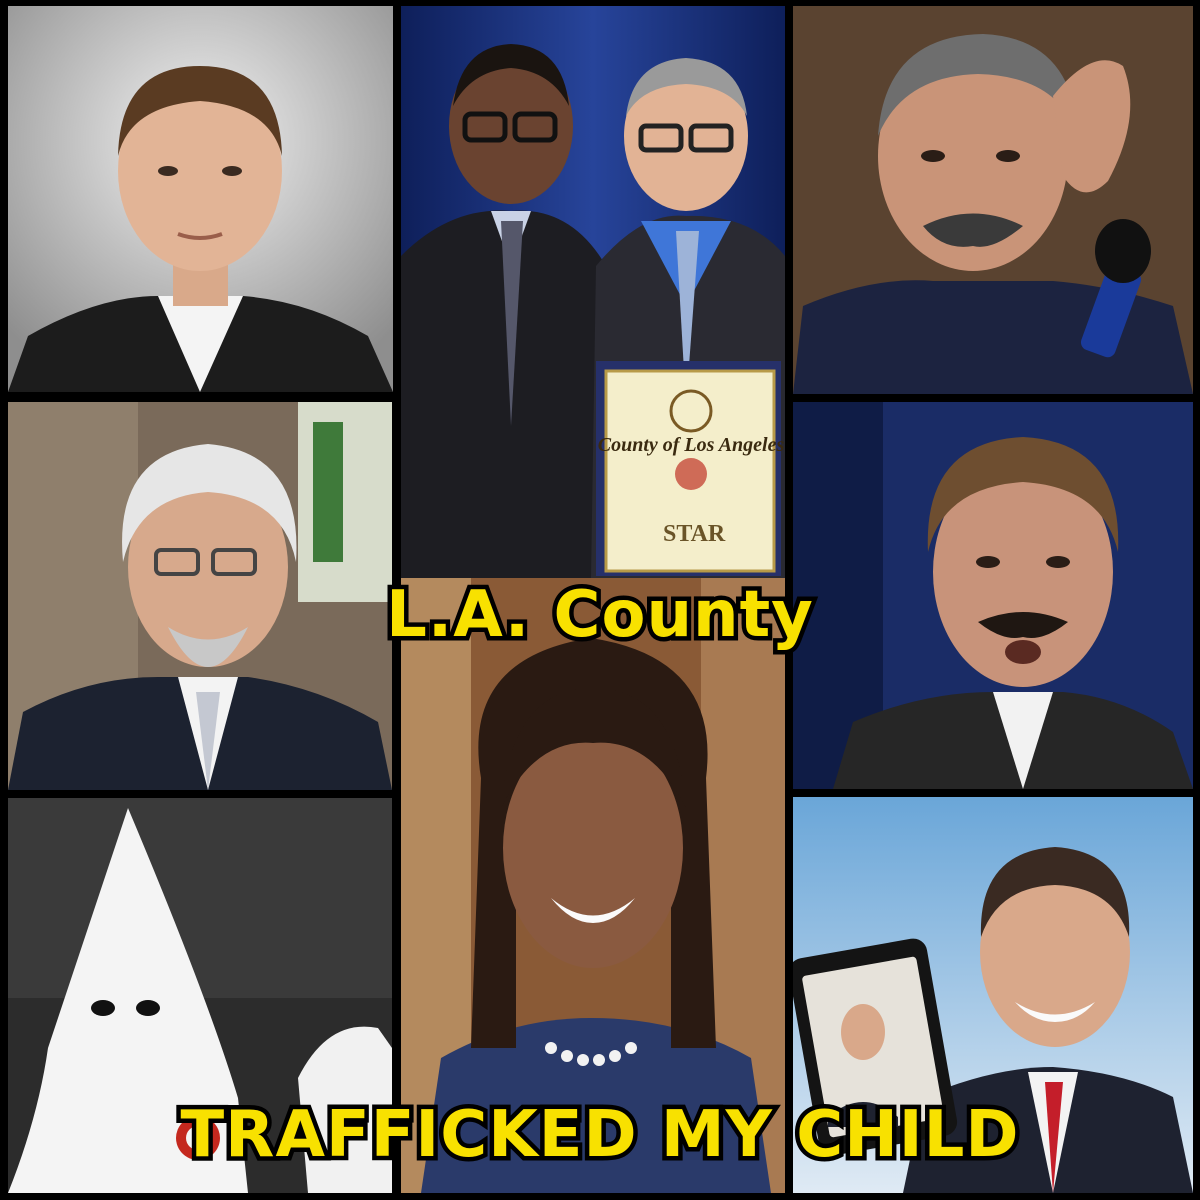 This screenshot has height=1200, width=1200. What do you see at coordinates (691, 445) in the screenshot?
I see `certificate-heading: County of Los Angeles` at bounding box center [691, 445].